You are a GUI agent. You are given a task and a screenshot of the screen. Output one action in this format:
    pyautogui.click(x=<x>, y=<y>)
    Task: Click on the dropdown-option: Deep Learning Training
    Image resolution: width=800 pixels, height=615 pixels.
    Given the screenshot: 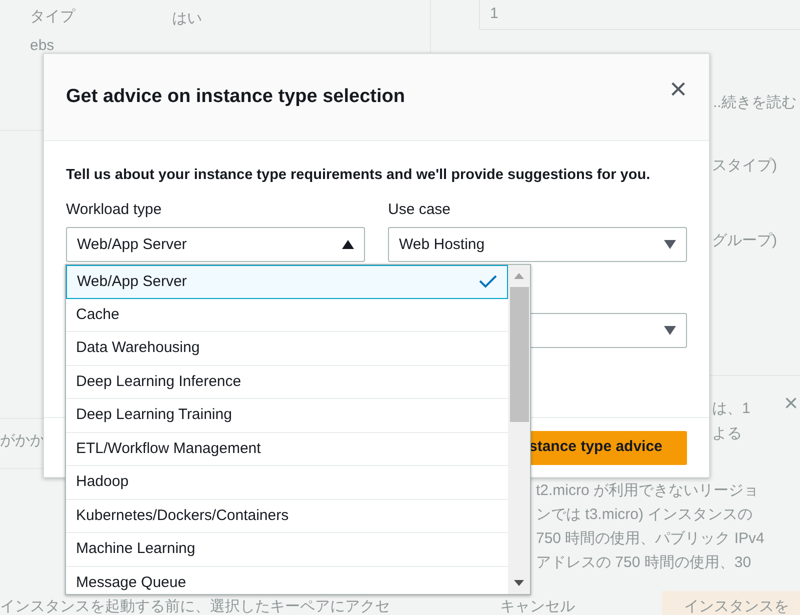 What is the action you would take?
    pyautogui.click(x=287, y=415)
    